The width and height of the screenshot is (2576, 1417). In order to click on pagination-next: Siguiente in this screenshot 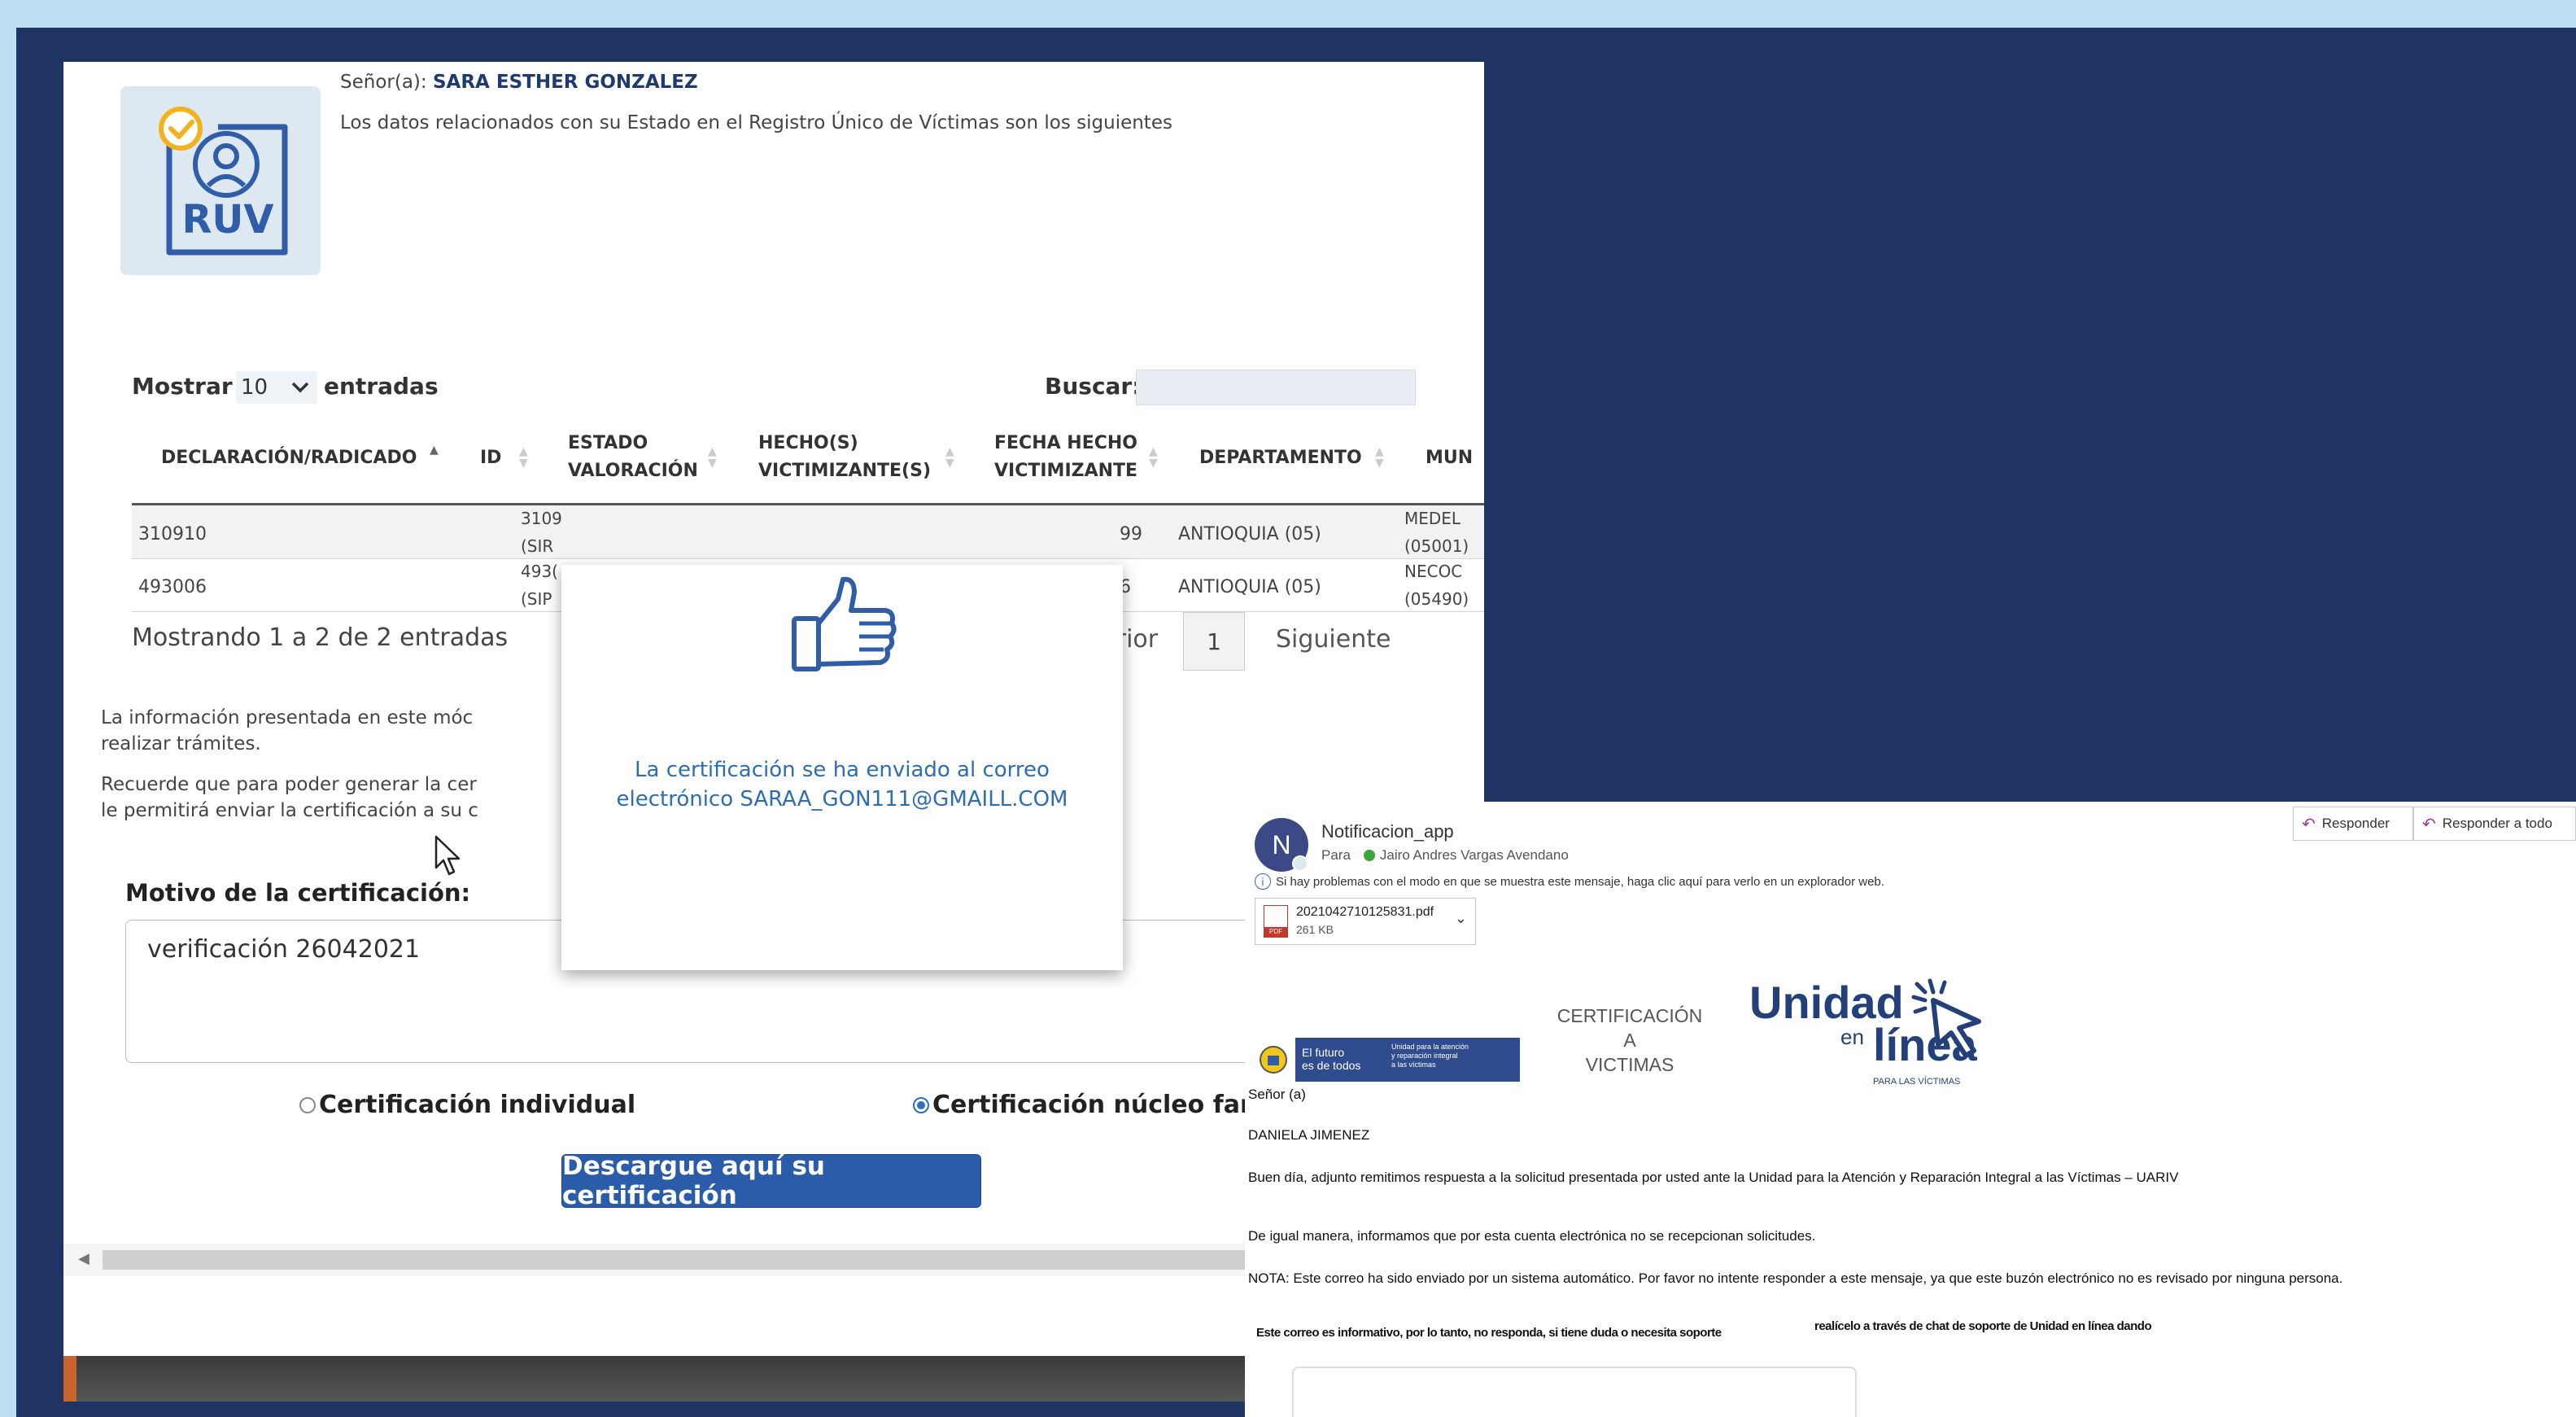, I will do `click(1333, 639)`.